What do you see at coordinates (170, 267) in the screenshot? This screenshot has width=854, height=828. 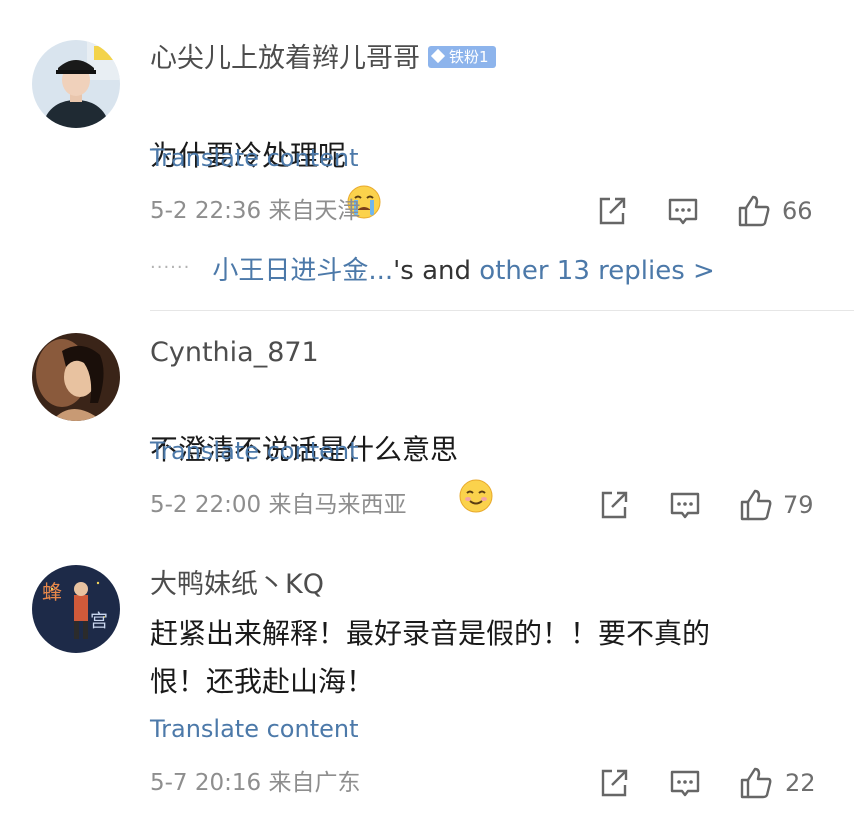 I see `replies-dots: ······` at bounding box center [170, 267].